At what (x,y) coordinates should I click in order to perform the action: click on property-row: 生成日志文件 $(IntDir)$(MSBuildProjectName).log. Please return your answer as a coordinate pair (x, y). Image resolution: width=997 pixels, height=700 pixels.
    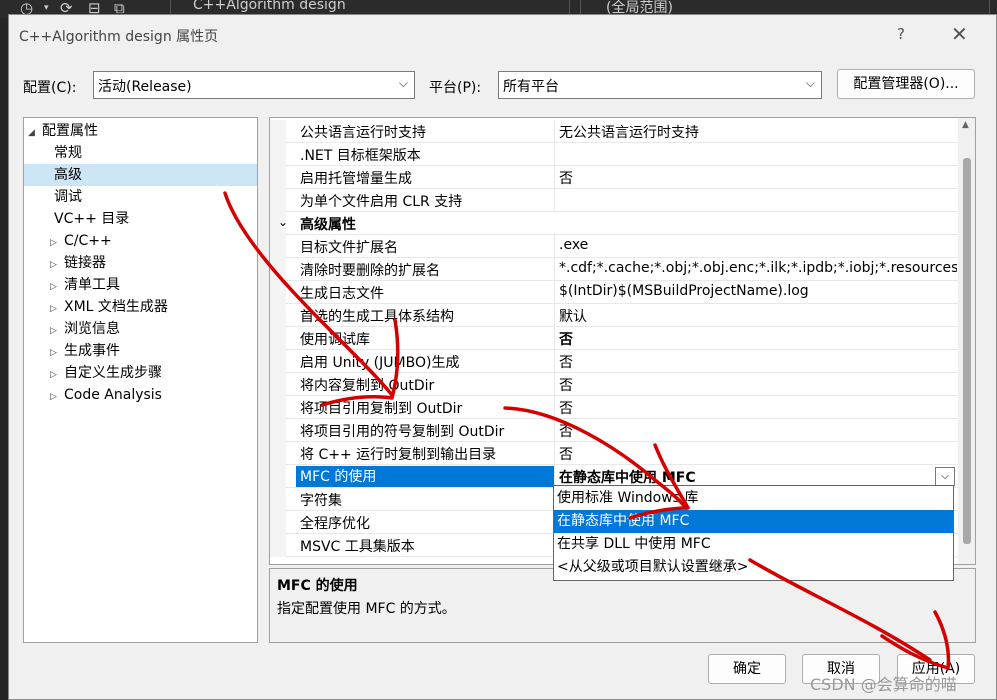
    Looking at the image, I should click on (614, 292).